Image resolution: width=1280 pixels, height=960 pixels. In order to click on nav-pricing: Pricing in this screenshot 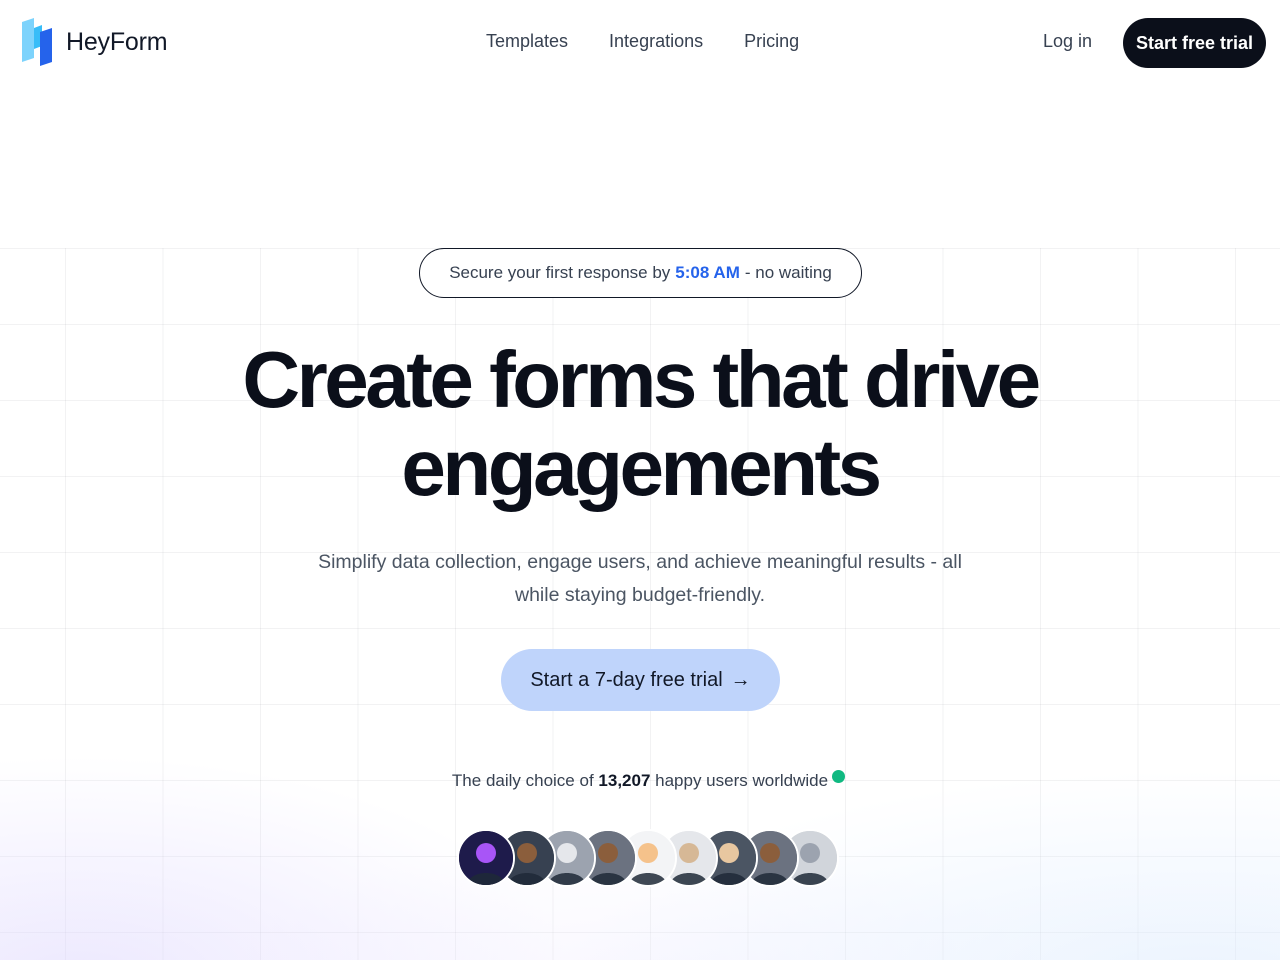, I will do `click(771, 41)`.